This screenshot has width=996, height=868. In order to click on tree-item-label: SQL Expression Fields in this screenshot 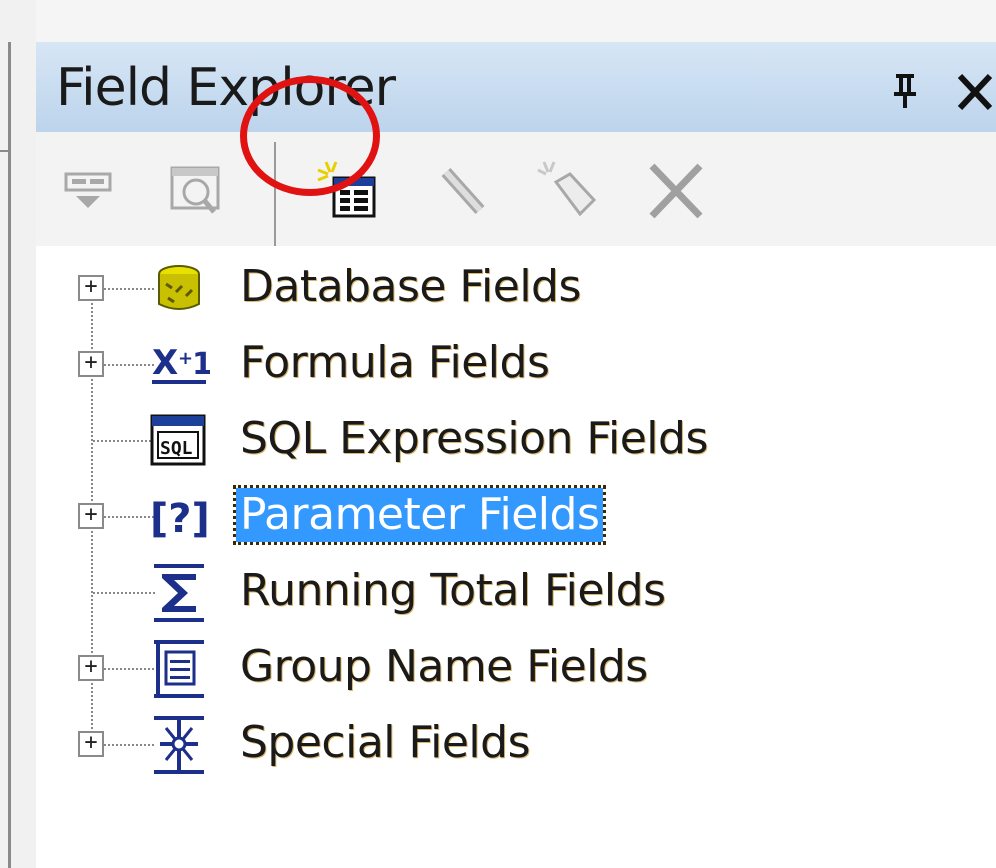, I will do `click(474, 438)`.